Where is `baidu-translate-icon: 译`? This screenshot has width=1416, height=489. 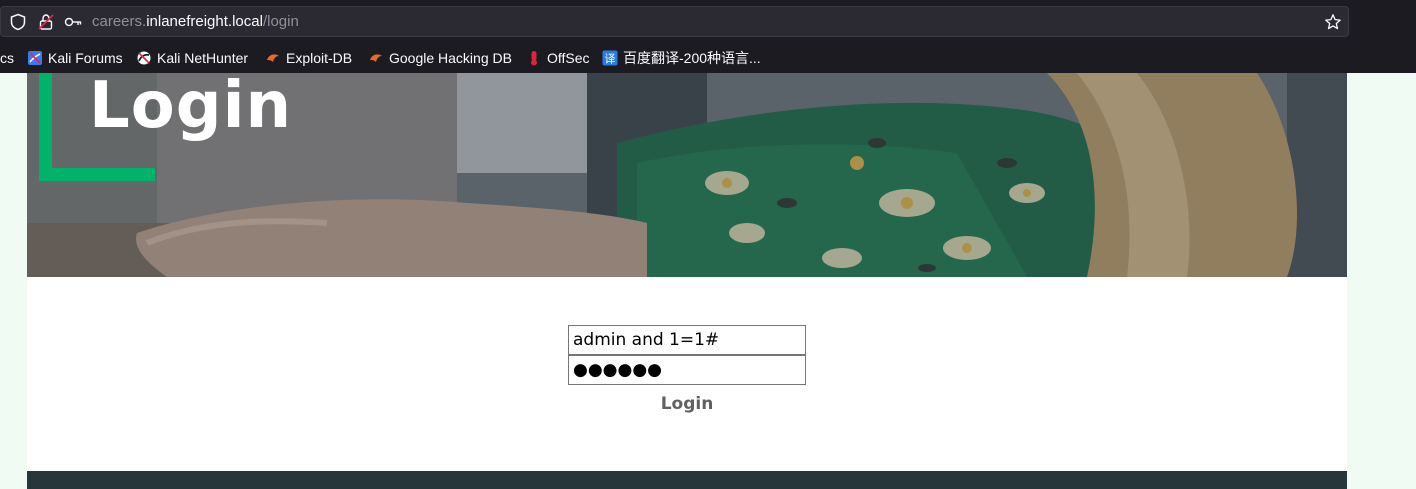 baidu-translate-icon: 译 is located at coordinates (610, 58).